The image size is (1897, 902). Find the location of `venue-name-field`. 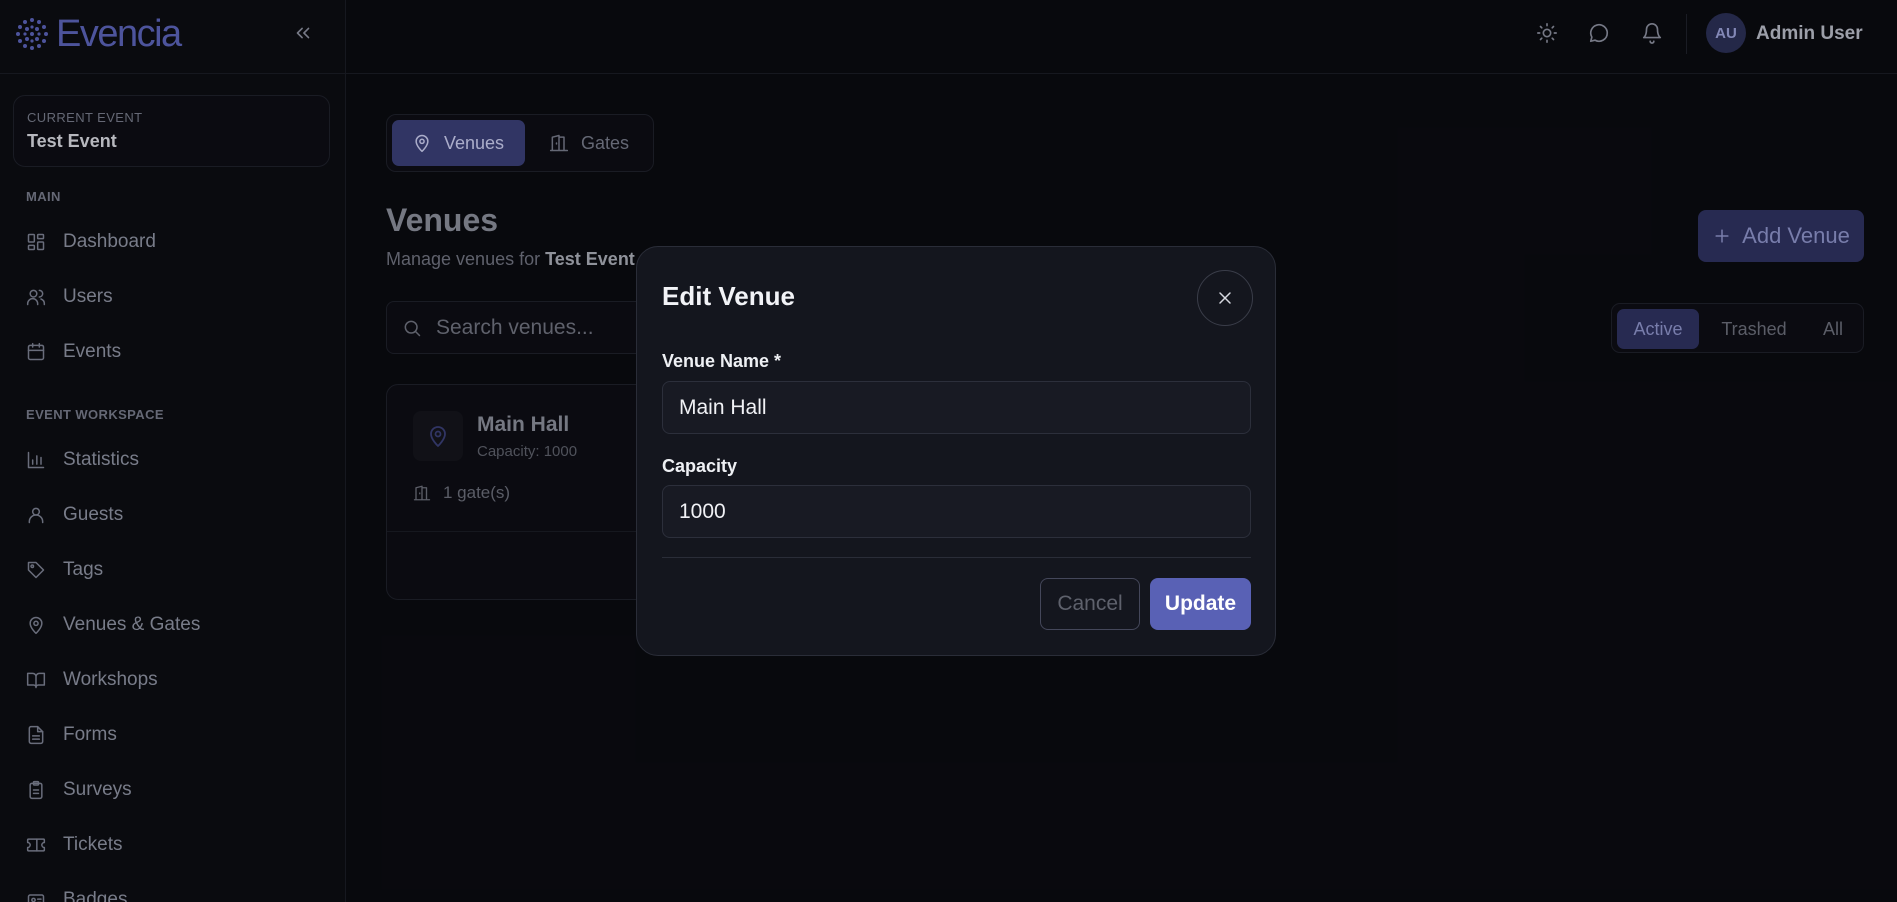

venue-name-field is located at coordinates (956, 407).